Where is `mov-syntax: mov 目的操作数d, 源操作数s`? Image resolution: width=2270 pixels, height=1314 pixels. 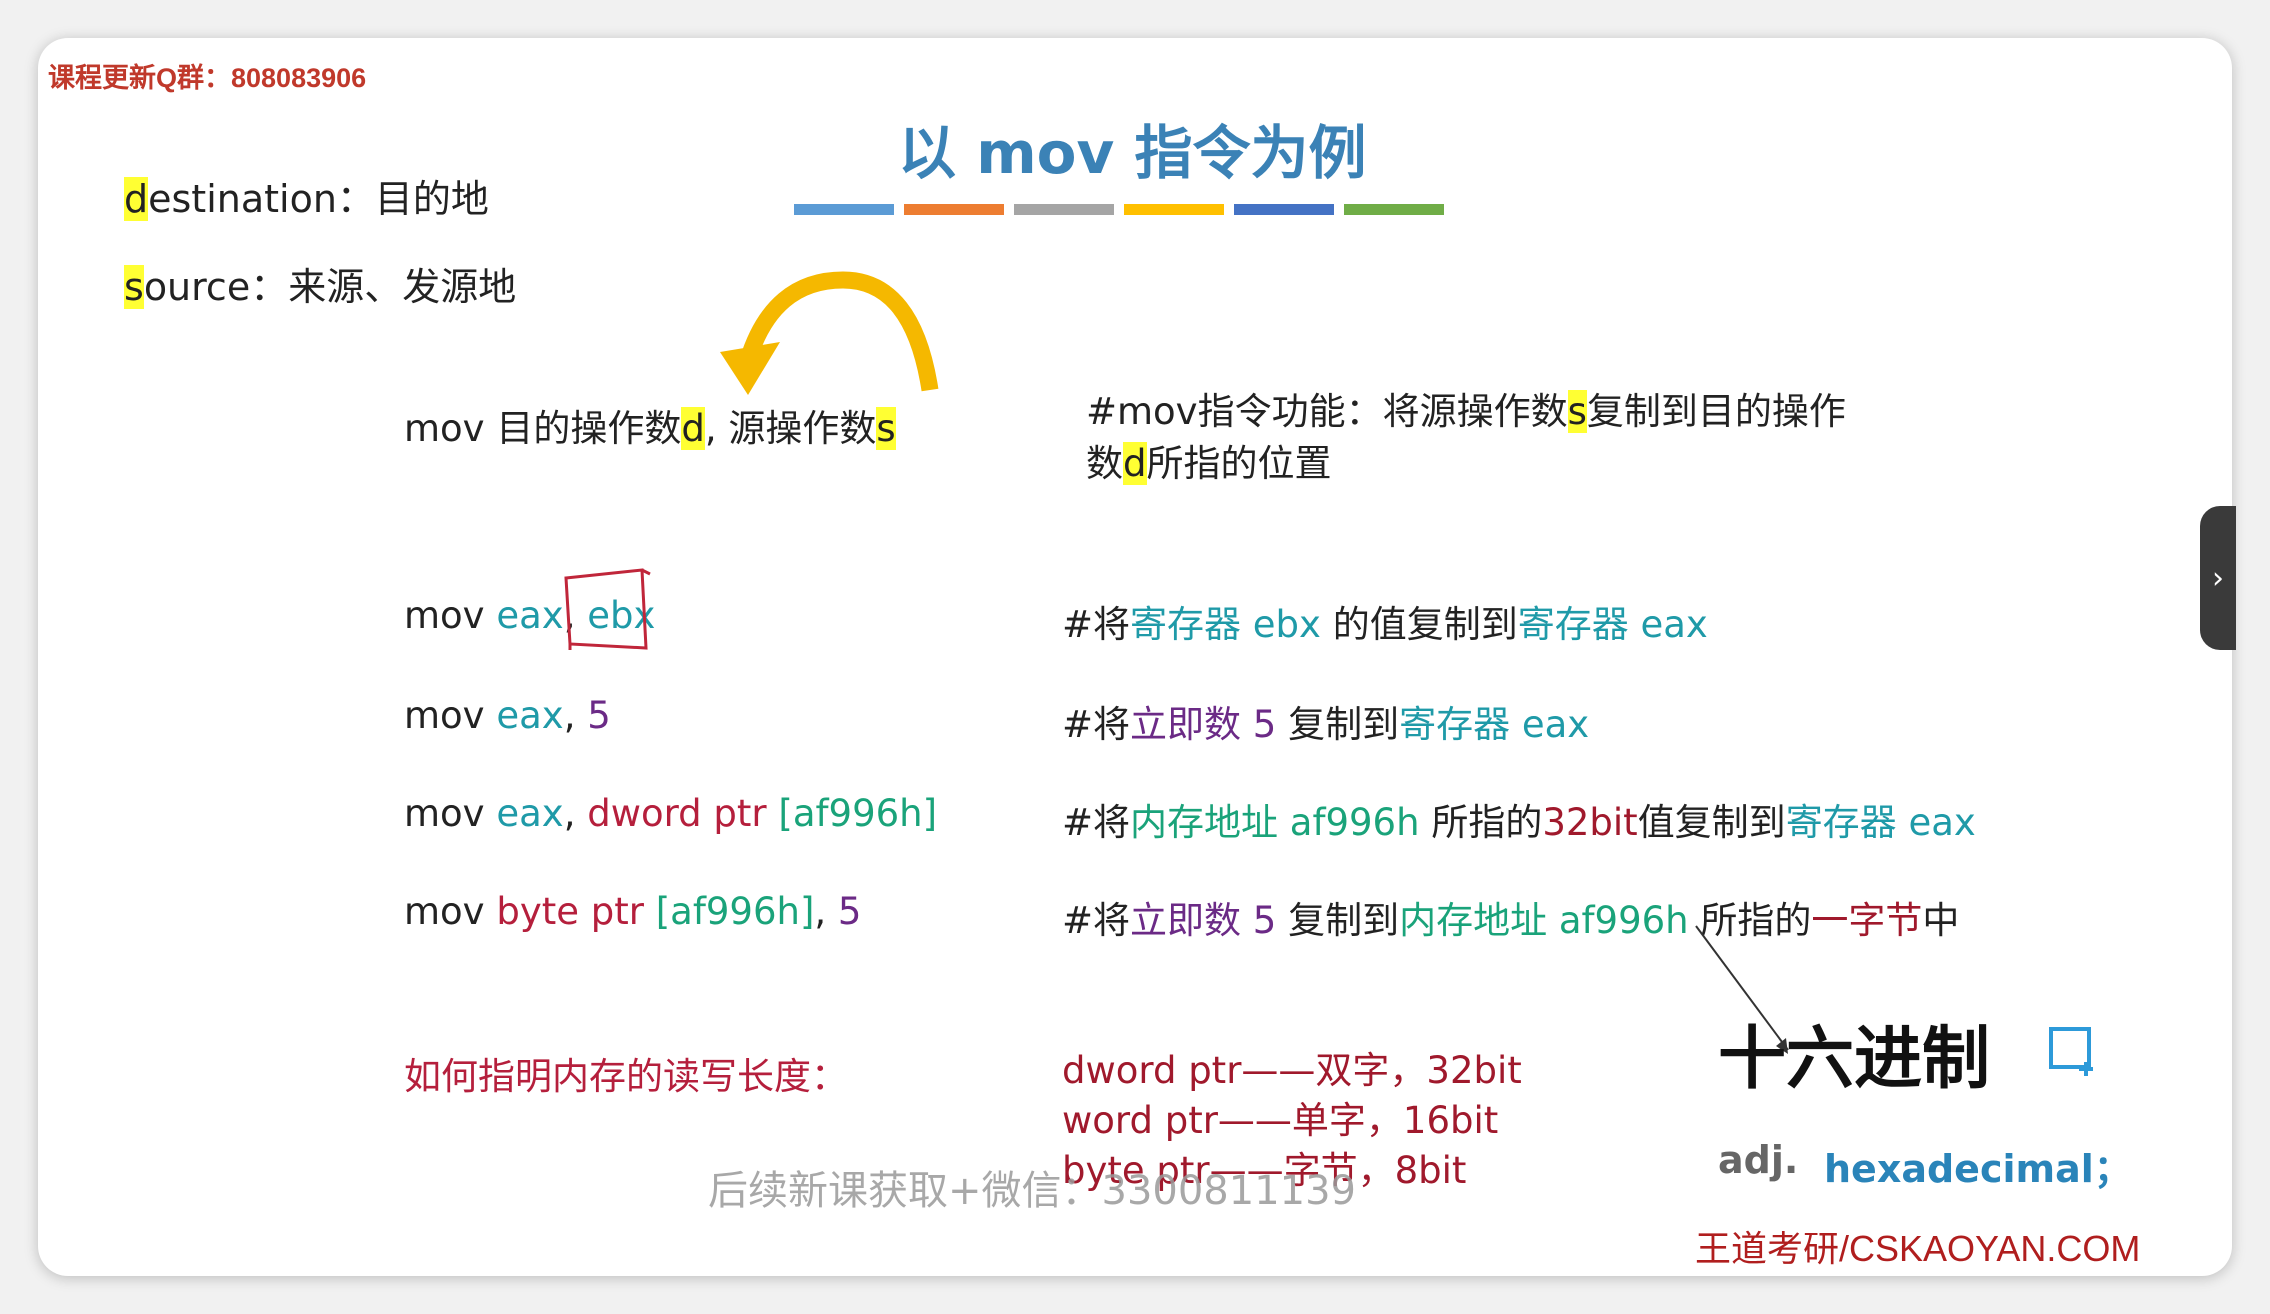
mov-syntax: mov 目的操作数d, 源操作数s is located at coordinates (650, 425).